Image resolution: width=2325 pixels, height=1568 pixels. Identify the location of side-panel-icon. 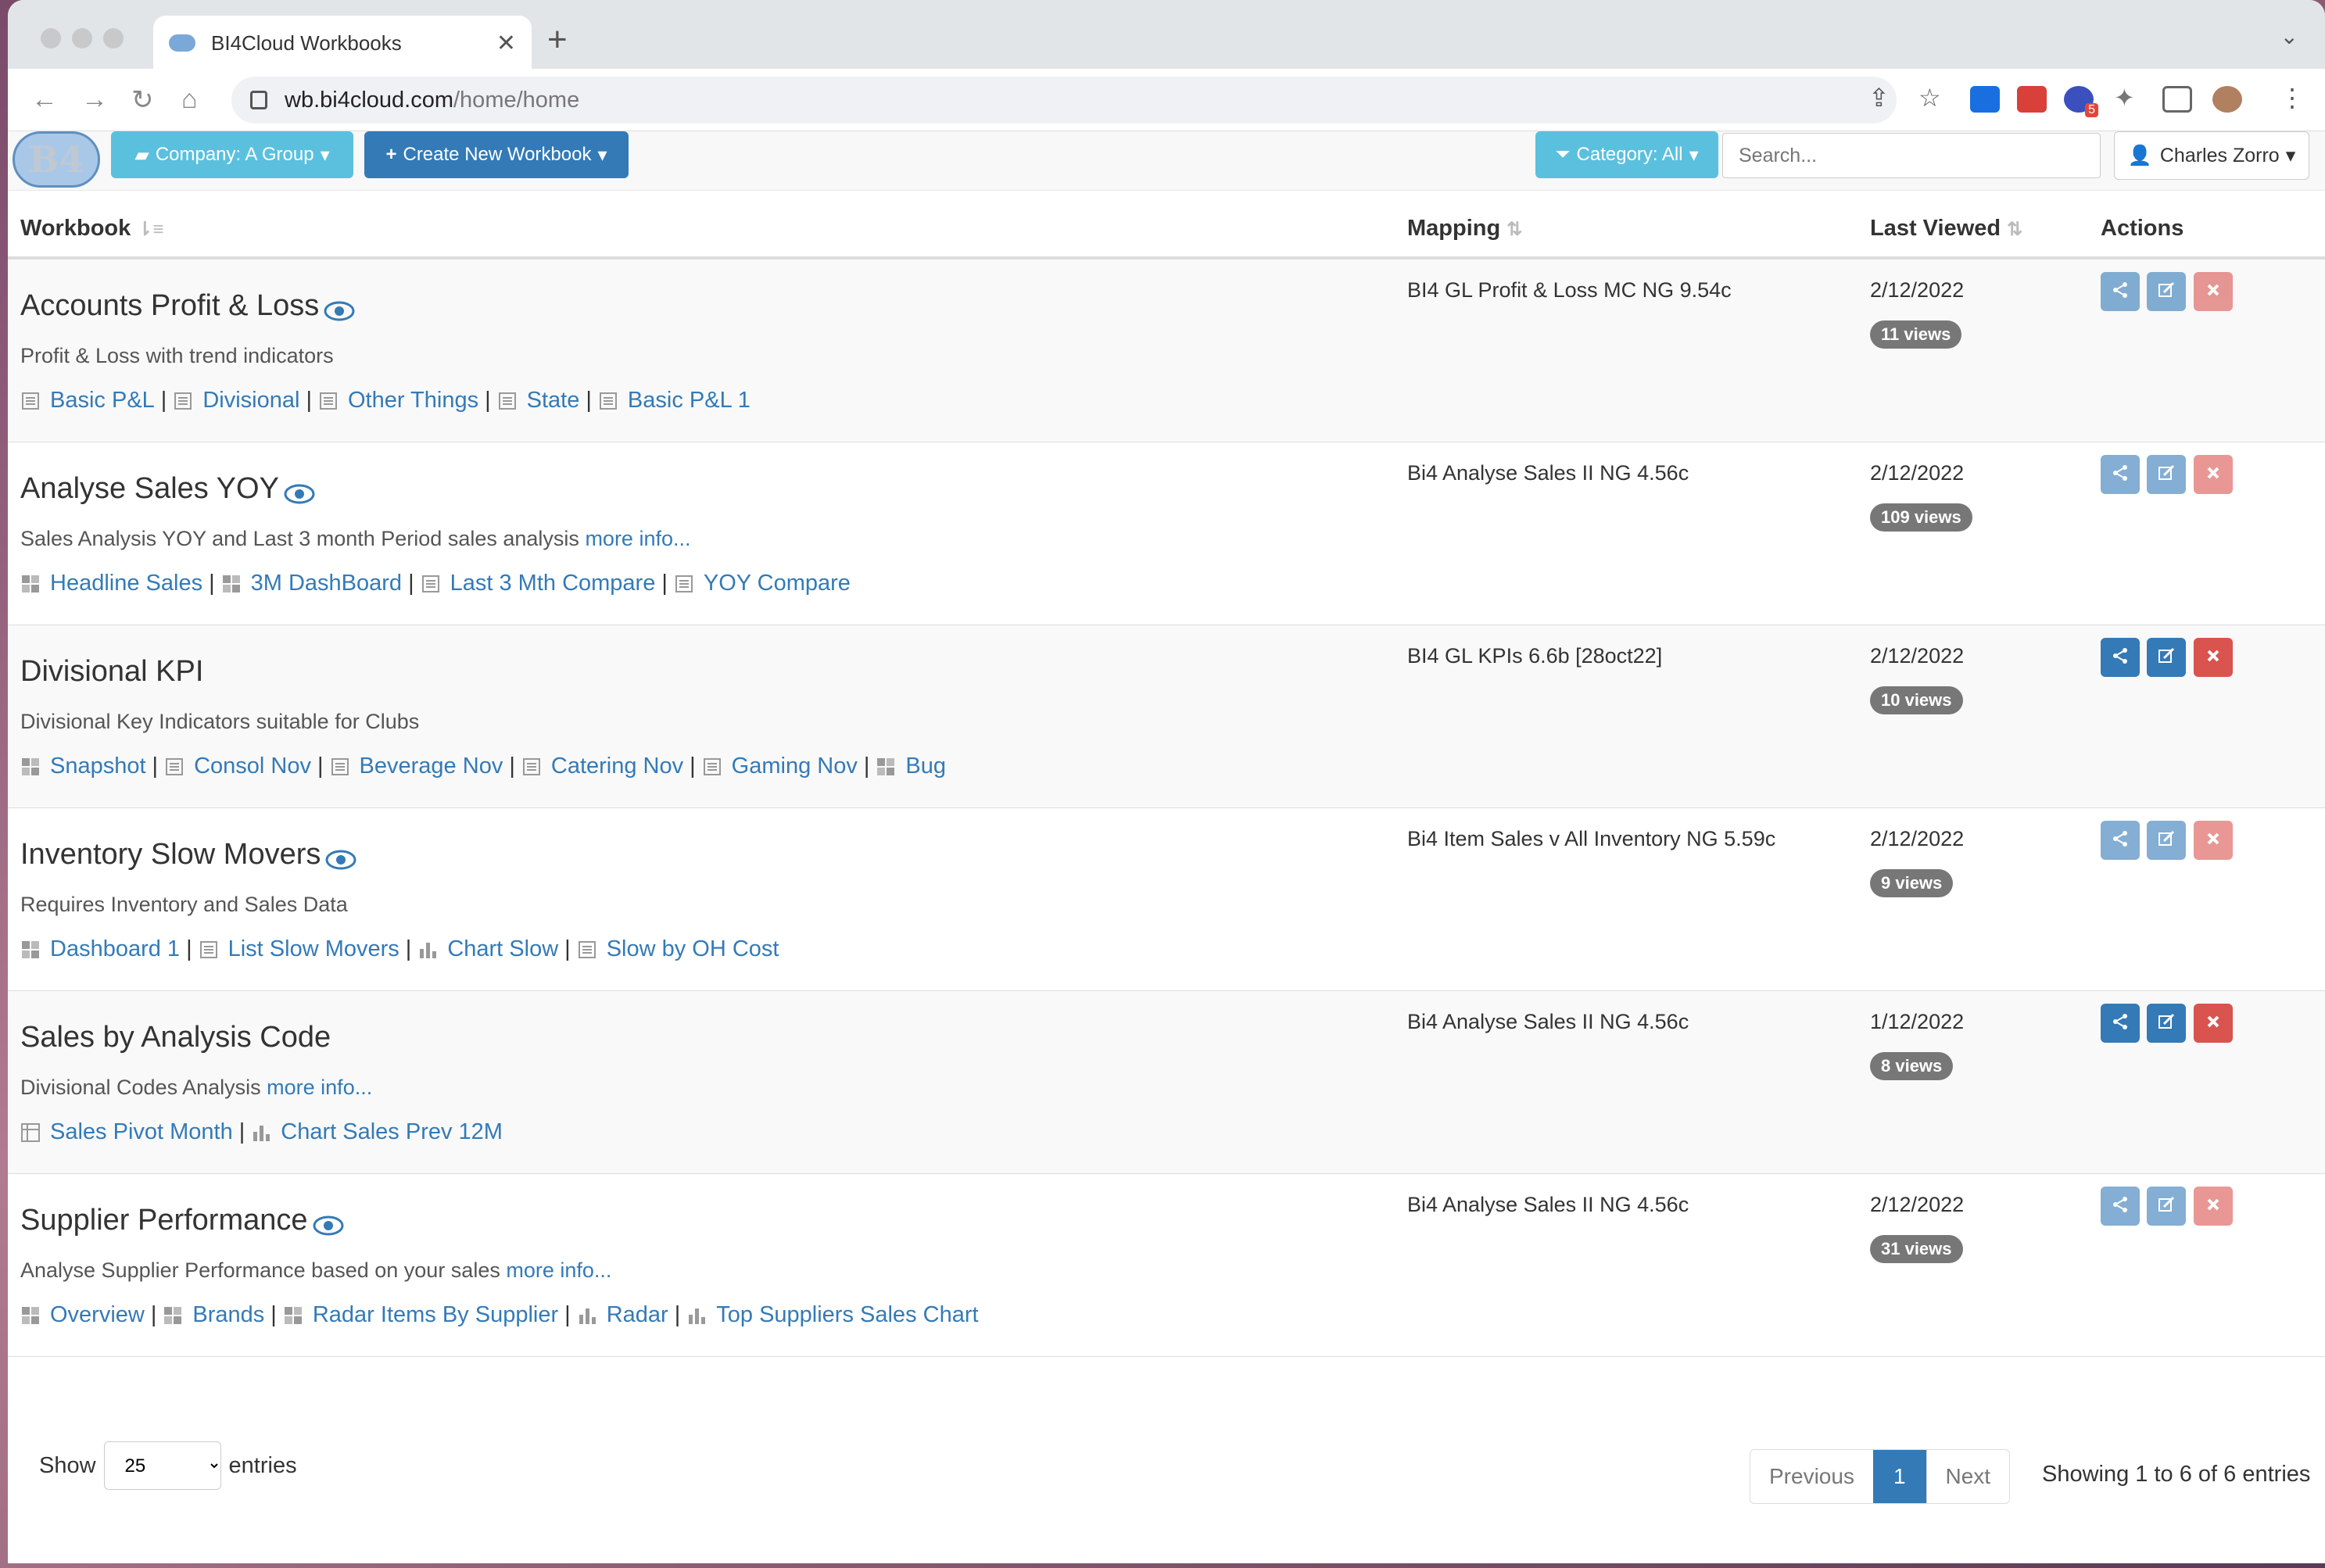
(2177, 99).